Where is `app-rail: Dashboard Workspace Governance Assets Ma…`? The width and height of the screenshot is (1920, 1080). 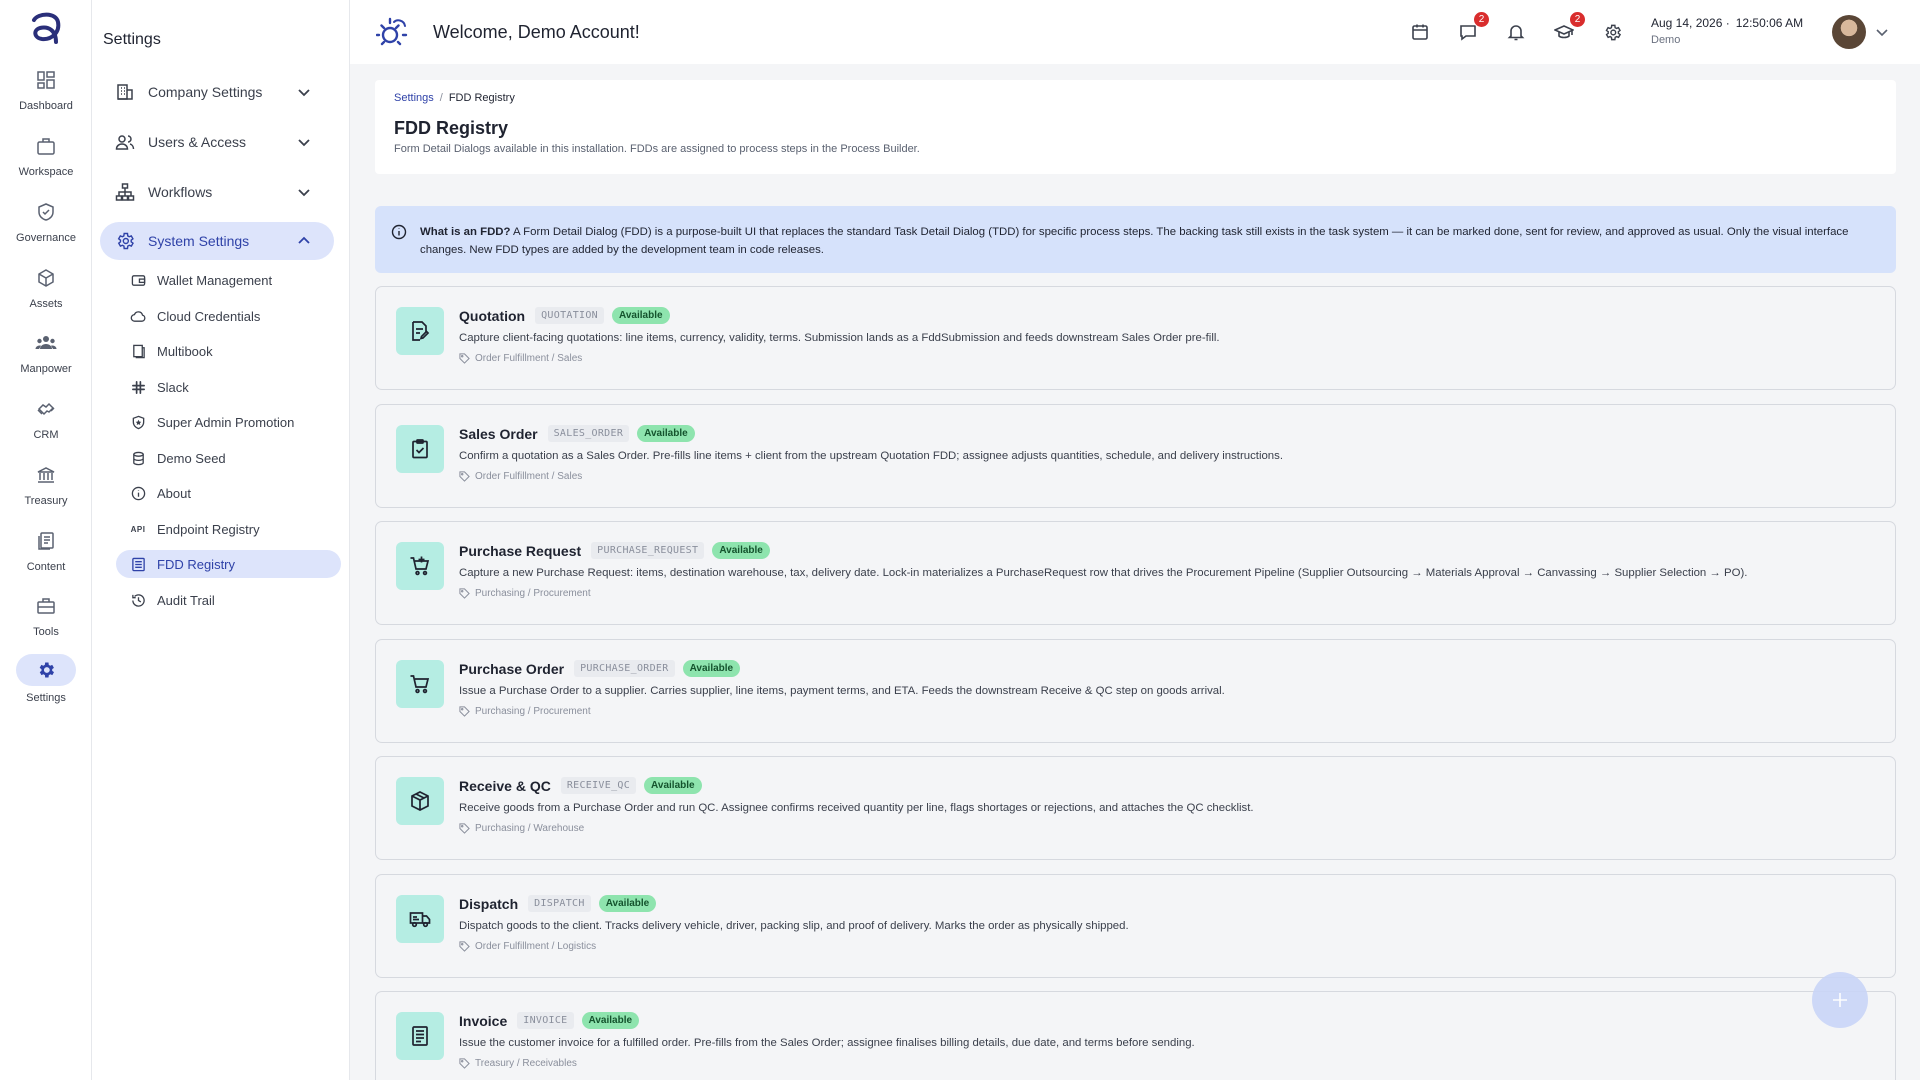 app-rail: Dashboard Workspace Governance Assets Ma… is located at coordinates (46, 540).